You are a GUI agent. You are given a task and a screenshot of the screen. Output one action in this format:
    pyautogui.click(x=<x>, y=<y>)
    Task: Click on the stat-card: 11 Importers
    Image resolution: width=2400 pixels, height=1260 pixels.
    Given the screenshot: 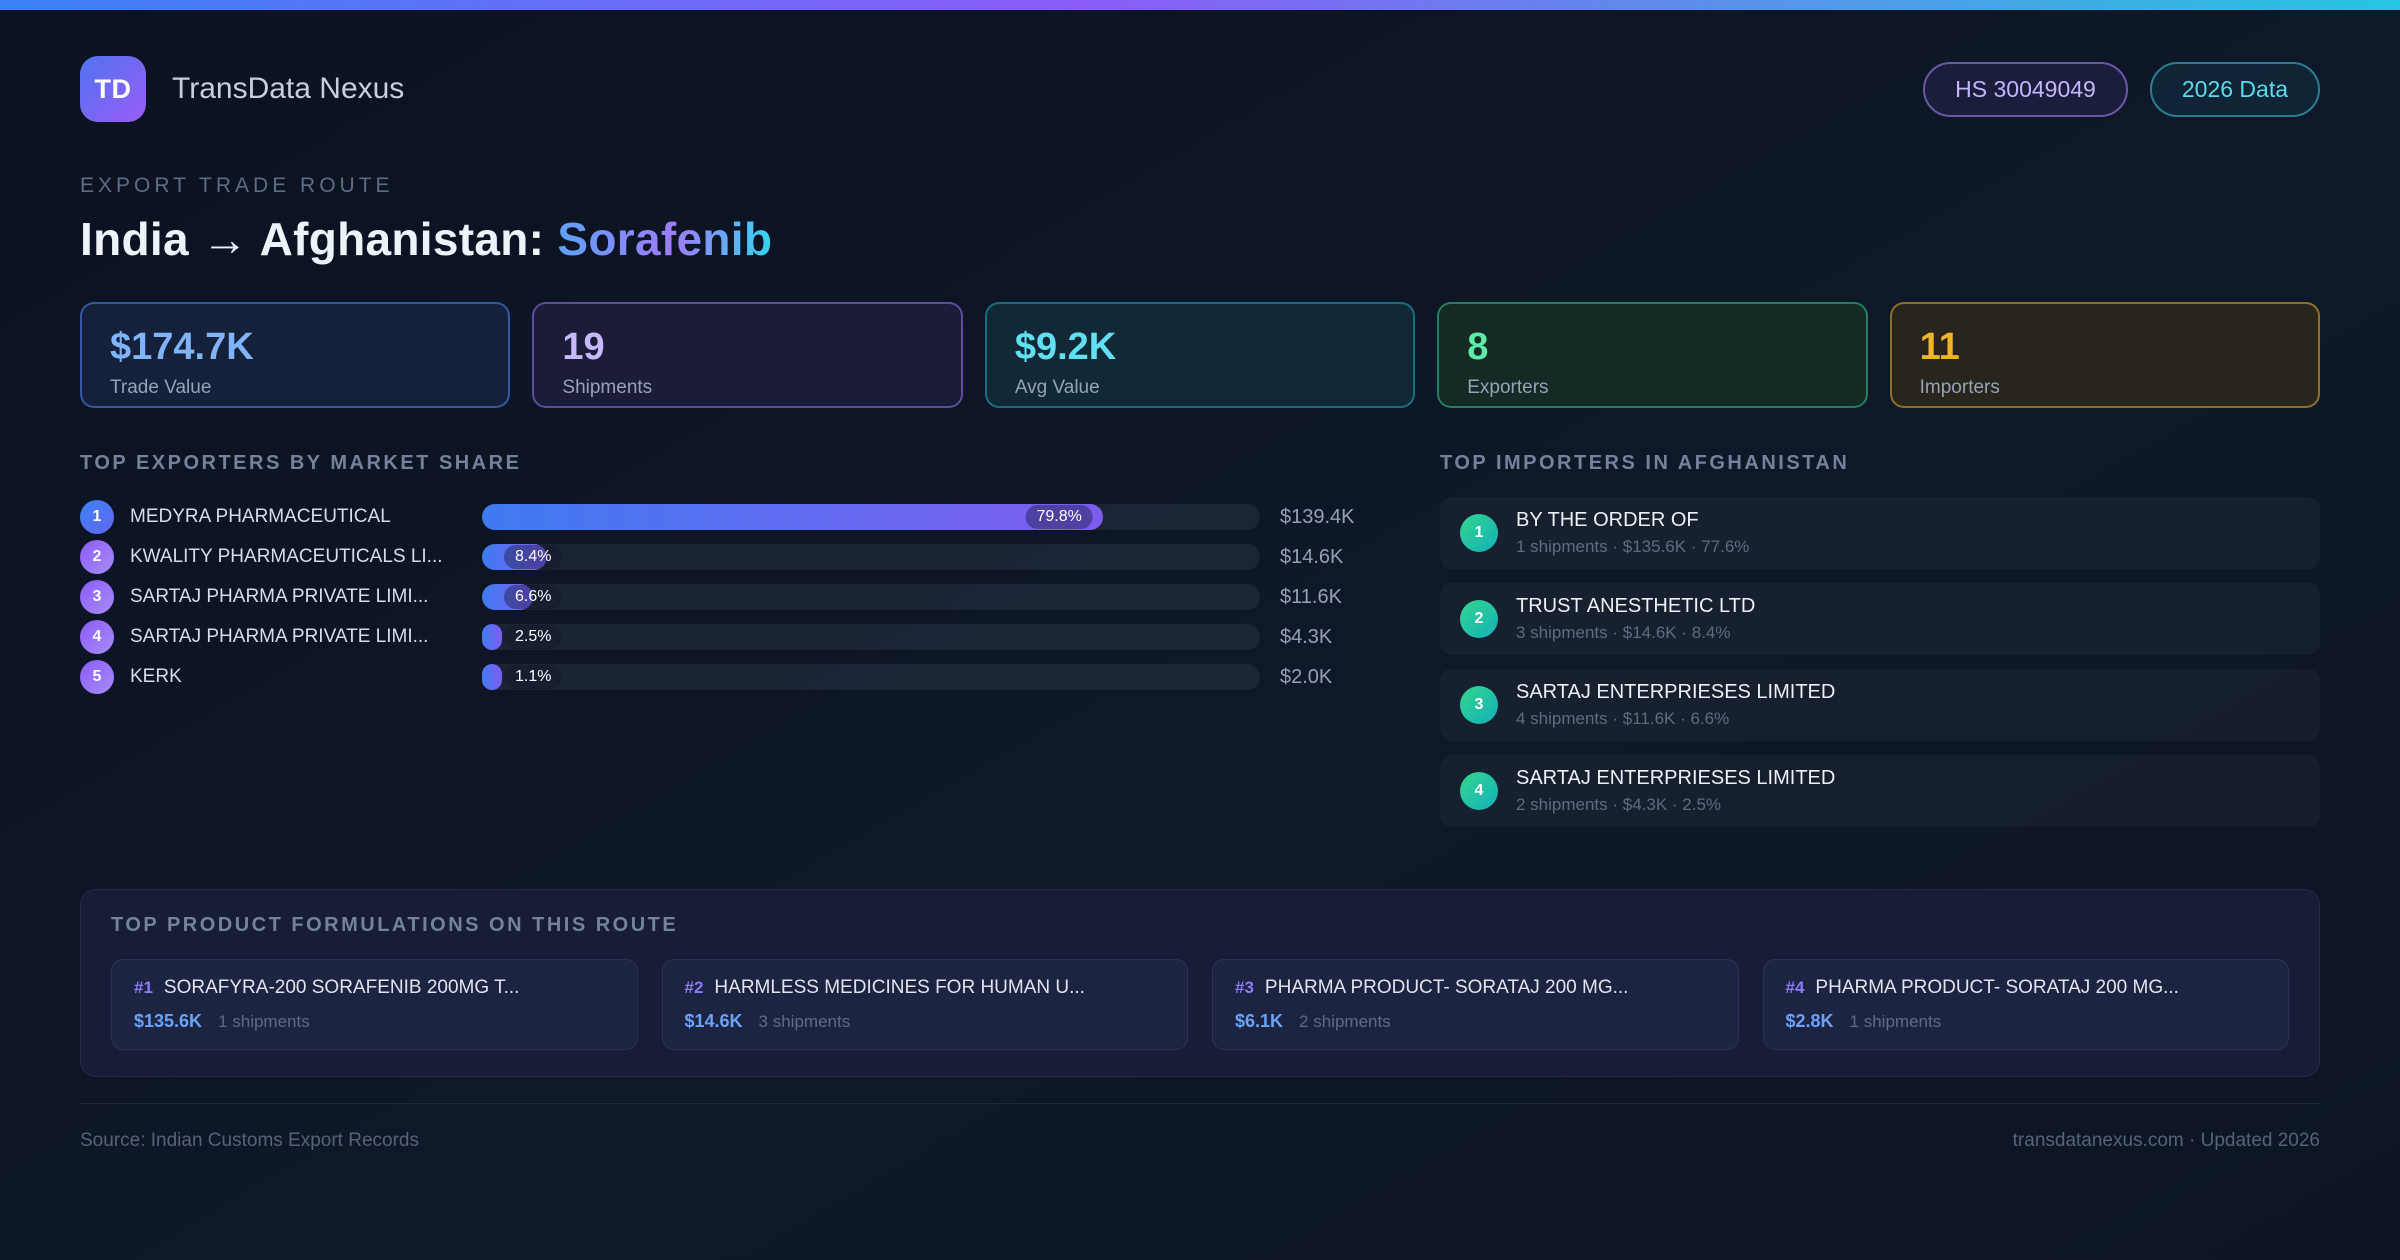 What is the action you would take?
    pyautogui.click(x=2105, y=355)
    